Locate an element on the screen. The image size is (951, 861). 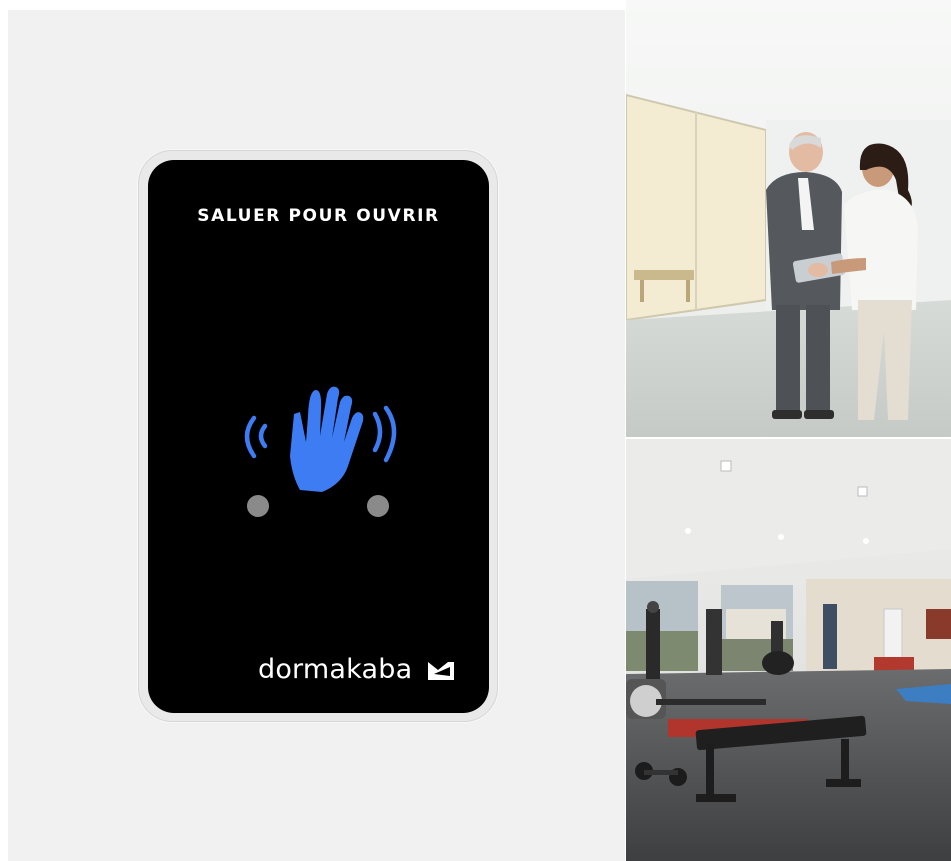
waving-hand-icon is located at coordinates (320, 439).